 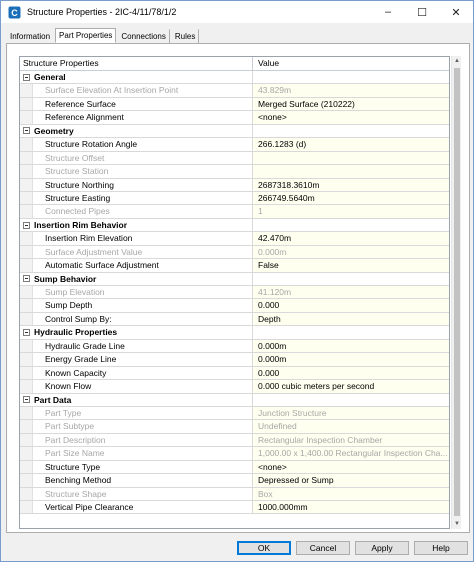 I want to click on property-row: Insertion Rim Elevation 42.470m, so click(x=234, y=239).